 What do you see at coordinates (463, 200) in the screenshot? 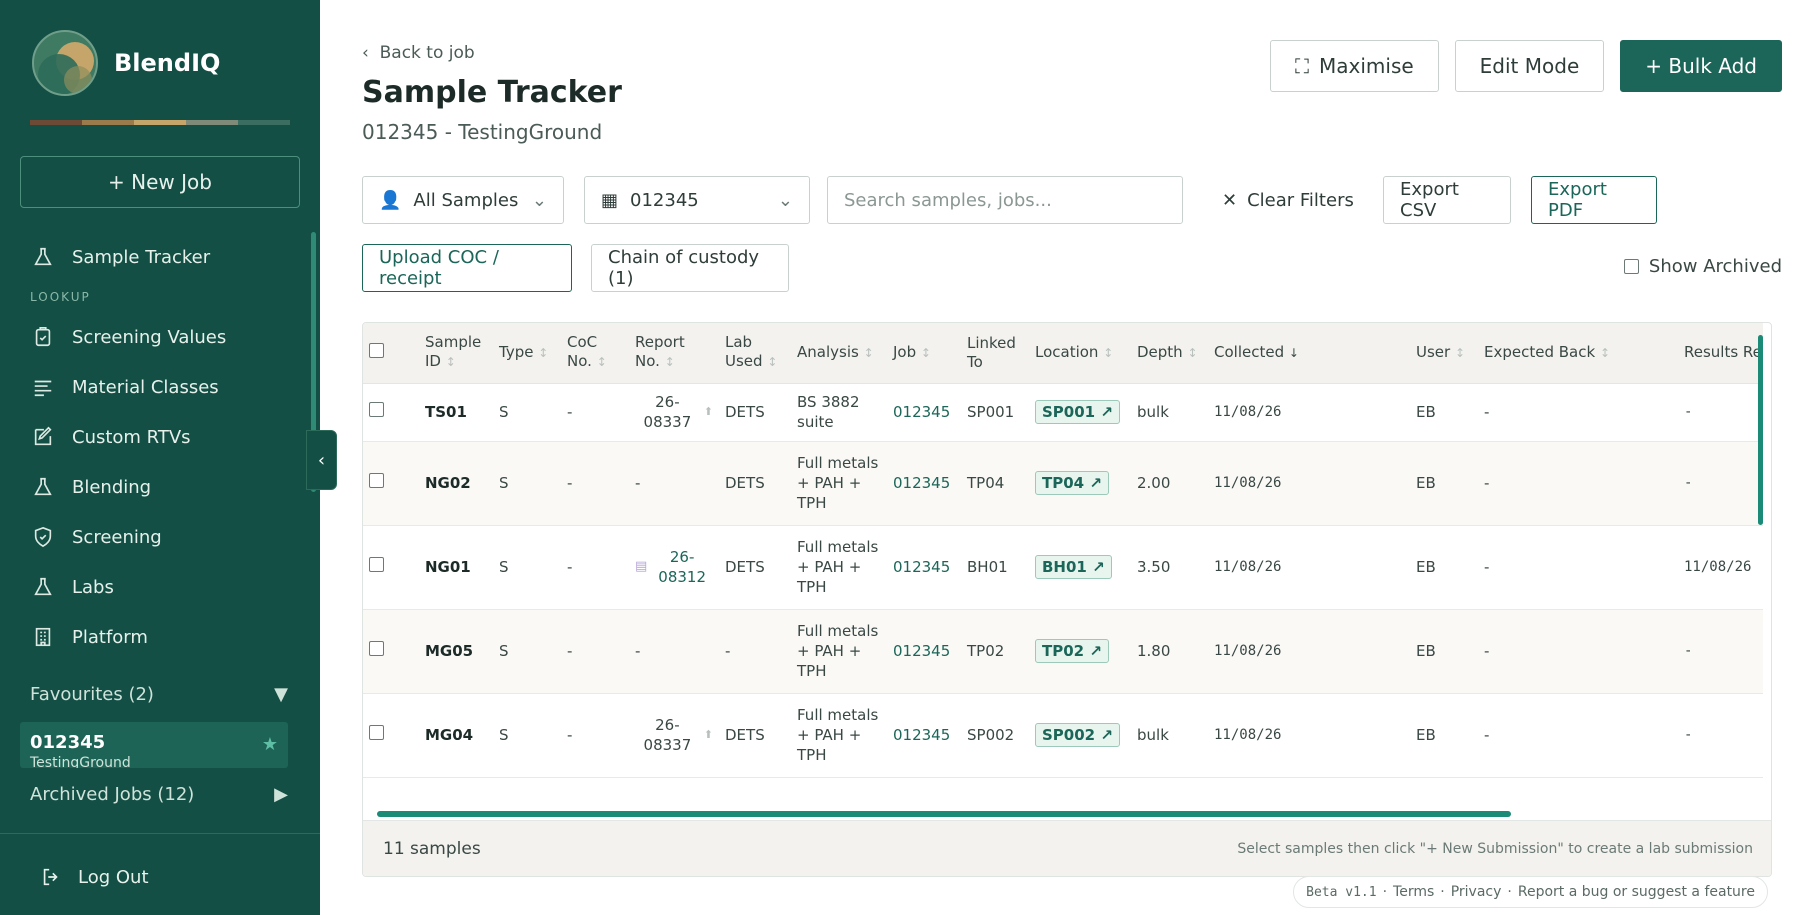
I see `samples-filter-select: 👤 All Samples ⌄` at bounding box center [463, 200].